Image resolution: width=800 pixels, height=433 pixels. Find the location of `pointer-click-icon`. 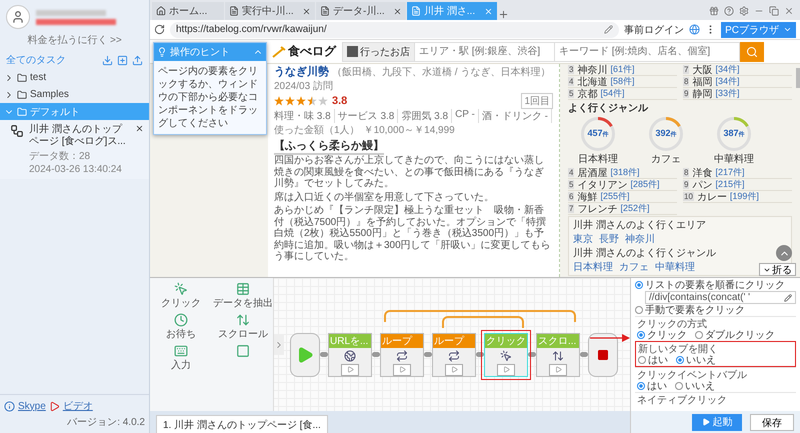

pointer-click-icon is located at coordinates (506, 356).